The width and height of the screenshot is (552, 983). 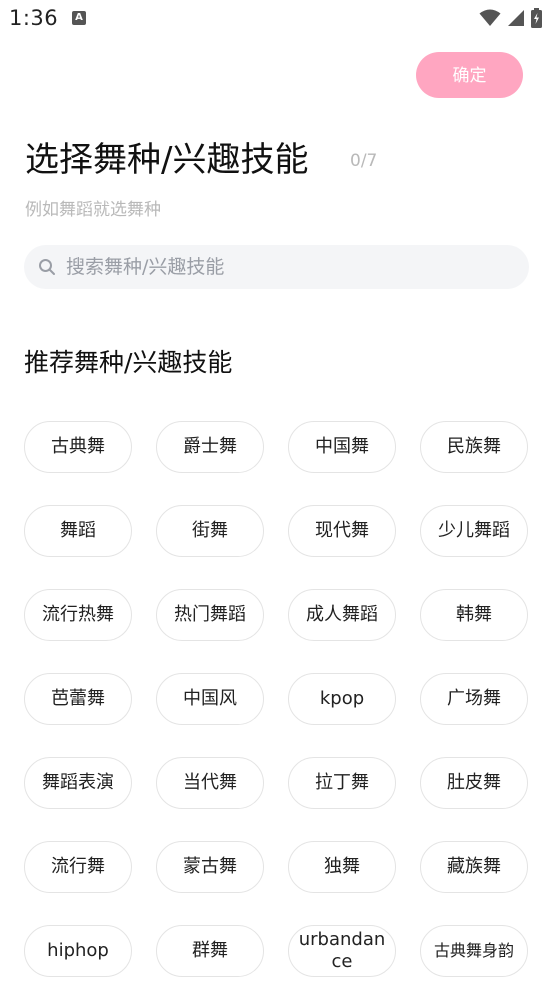 I want to click on wifi-icon, so click(x=490, y=17).